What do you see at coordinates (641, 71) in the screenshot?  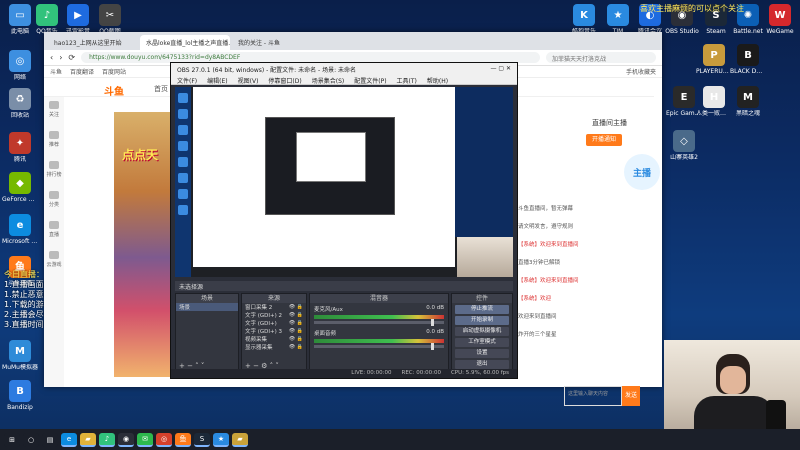 I see `bookmark: 手机收藏夹` at bounding box center [641, 71].